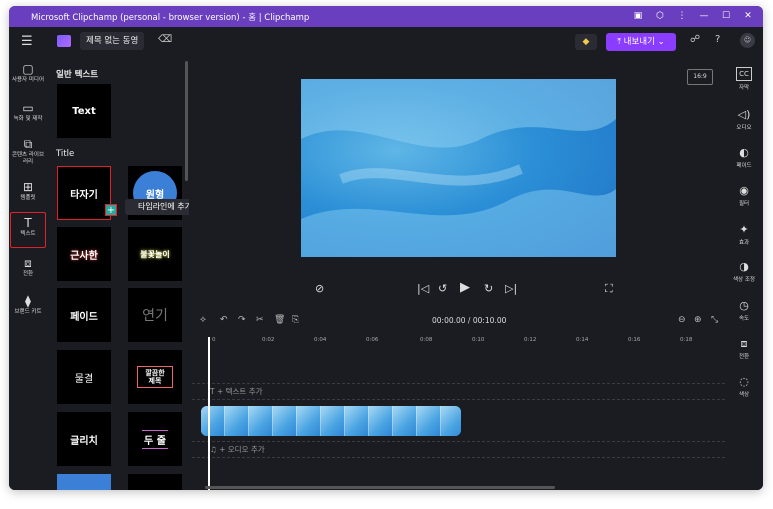  What do you see at coordinates (112, 41) in the screenshot?
I see `project-title: 제목 없는 동영` at bounding box center [112, 41].